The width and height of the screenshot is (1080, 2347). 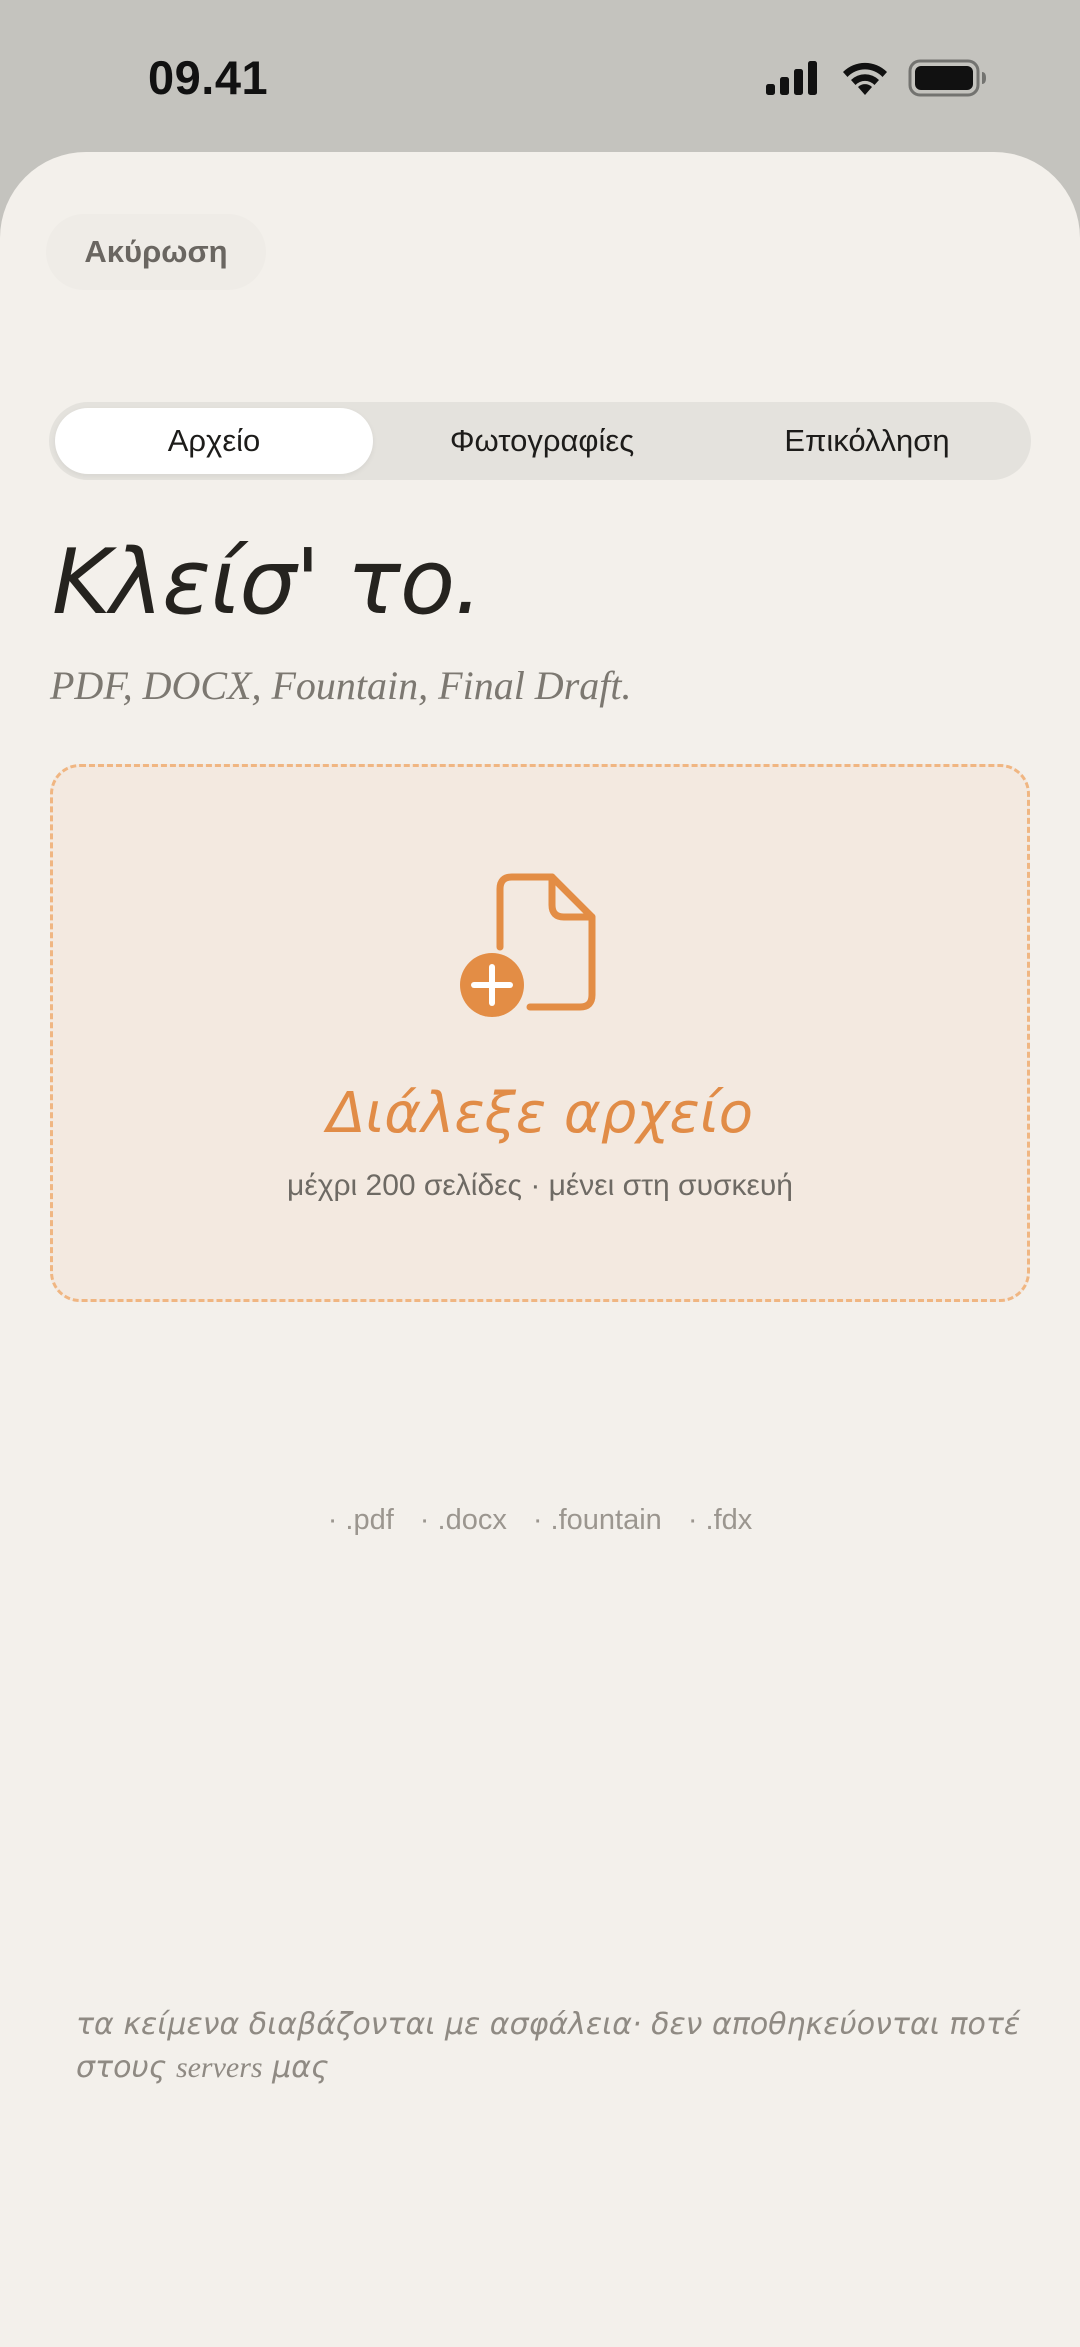 What do you see at coordinates (219, 2067) in the screenshot?
I see `privacy-note-servers: servers` at bounding box center [219, 2067].